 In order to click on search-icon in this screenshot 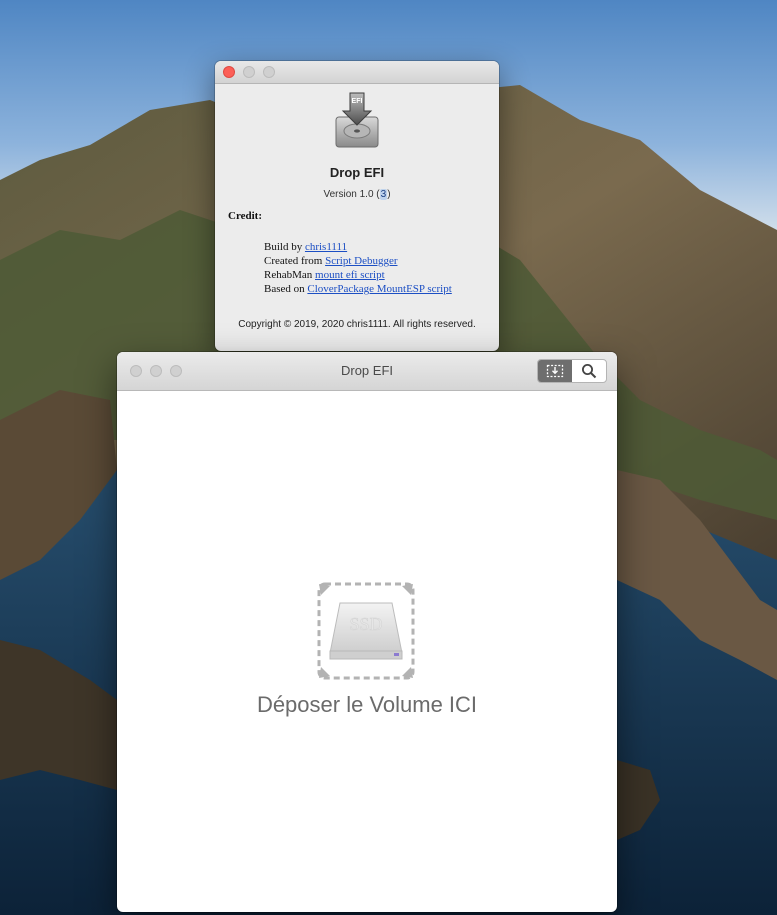, I will do `click(589, 371)`.